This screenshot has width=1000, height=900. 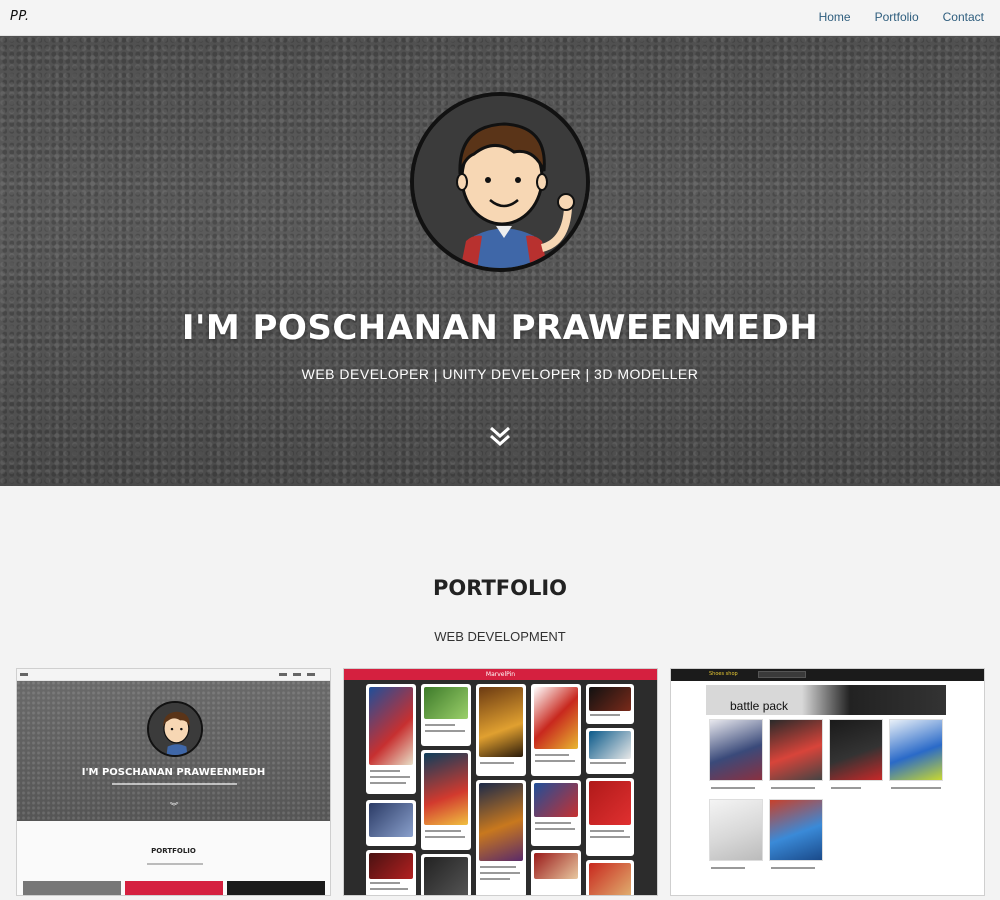 What do you see at coordinates (723, 674) in the screenshot?
I see `card-preview-shop-logo: Shoes shop` at bounding box center [723, 674].